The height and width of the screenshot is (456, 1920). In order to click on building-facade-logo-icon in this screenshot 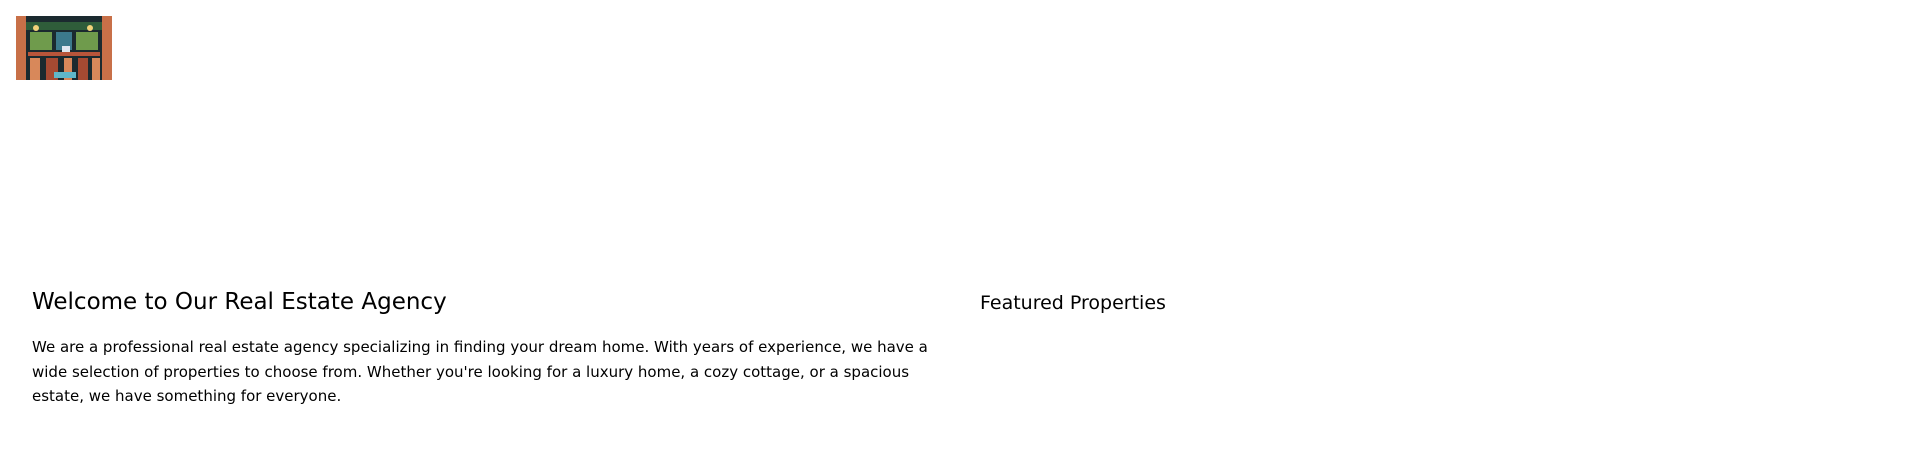, I will do `click(64, 48)`.